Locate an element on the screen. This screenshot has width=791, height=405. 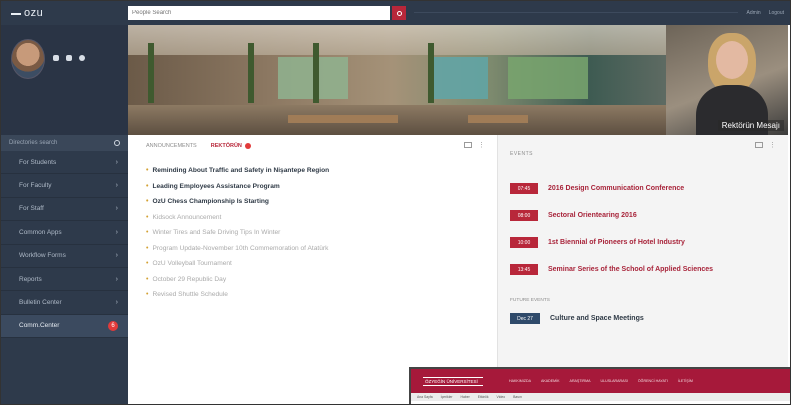
website-menu-item: İLETİŞİM is located at coordinates (685, 381).